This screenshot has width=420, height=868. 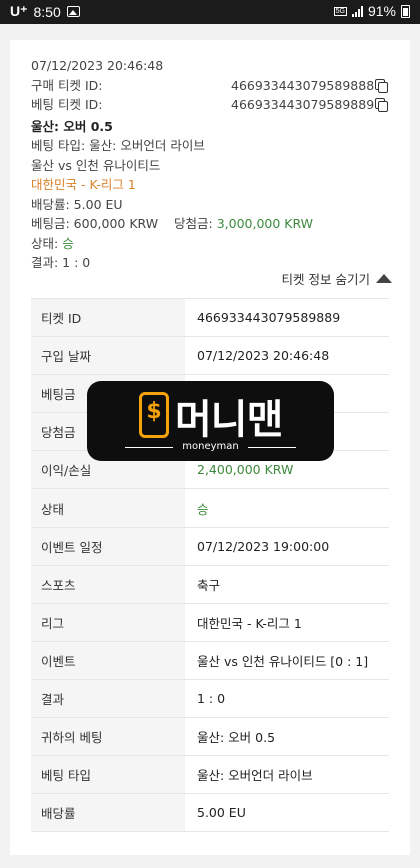 I want to click on table-row: 귀하의 베팅 울산: 오버 0.5, so click(x=210, y=737).